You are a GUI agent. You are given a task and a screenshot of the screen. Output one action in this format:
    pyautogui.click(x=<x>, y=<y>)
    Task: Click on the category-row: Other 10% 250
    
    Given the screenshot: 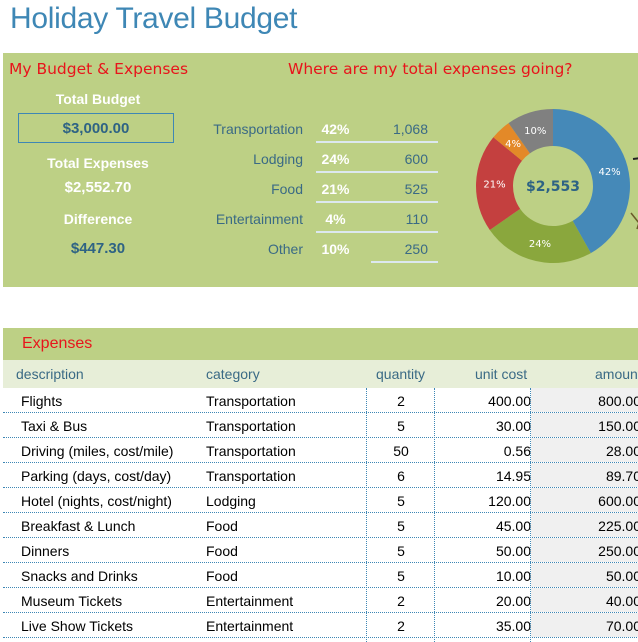 What is the action you would take?
    pyautogui.click(x=320, y=249)
    